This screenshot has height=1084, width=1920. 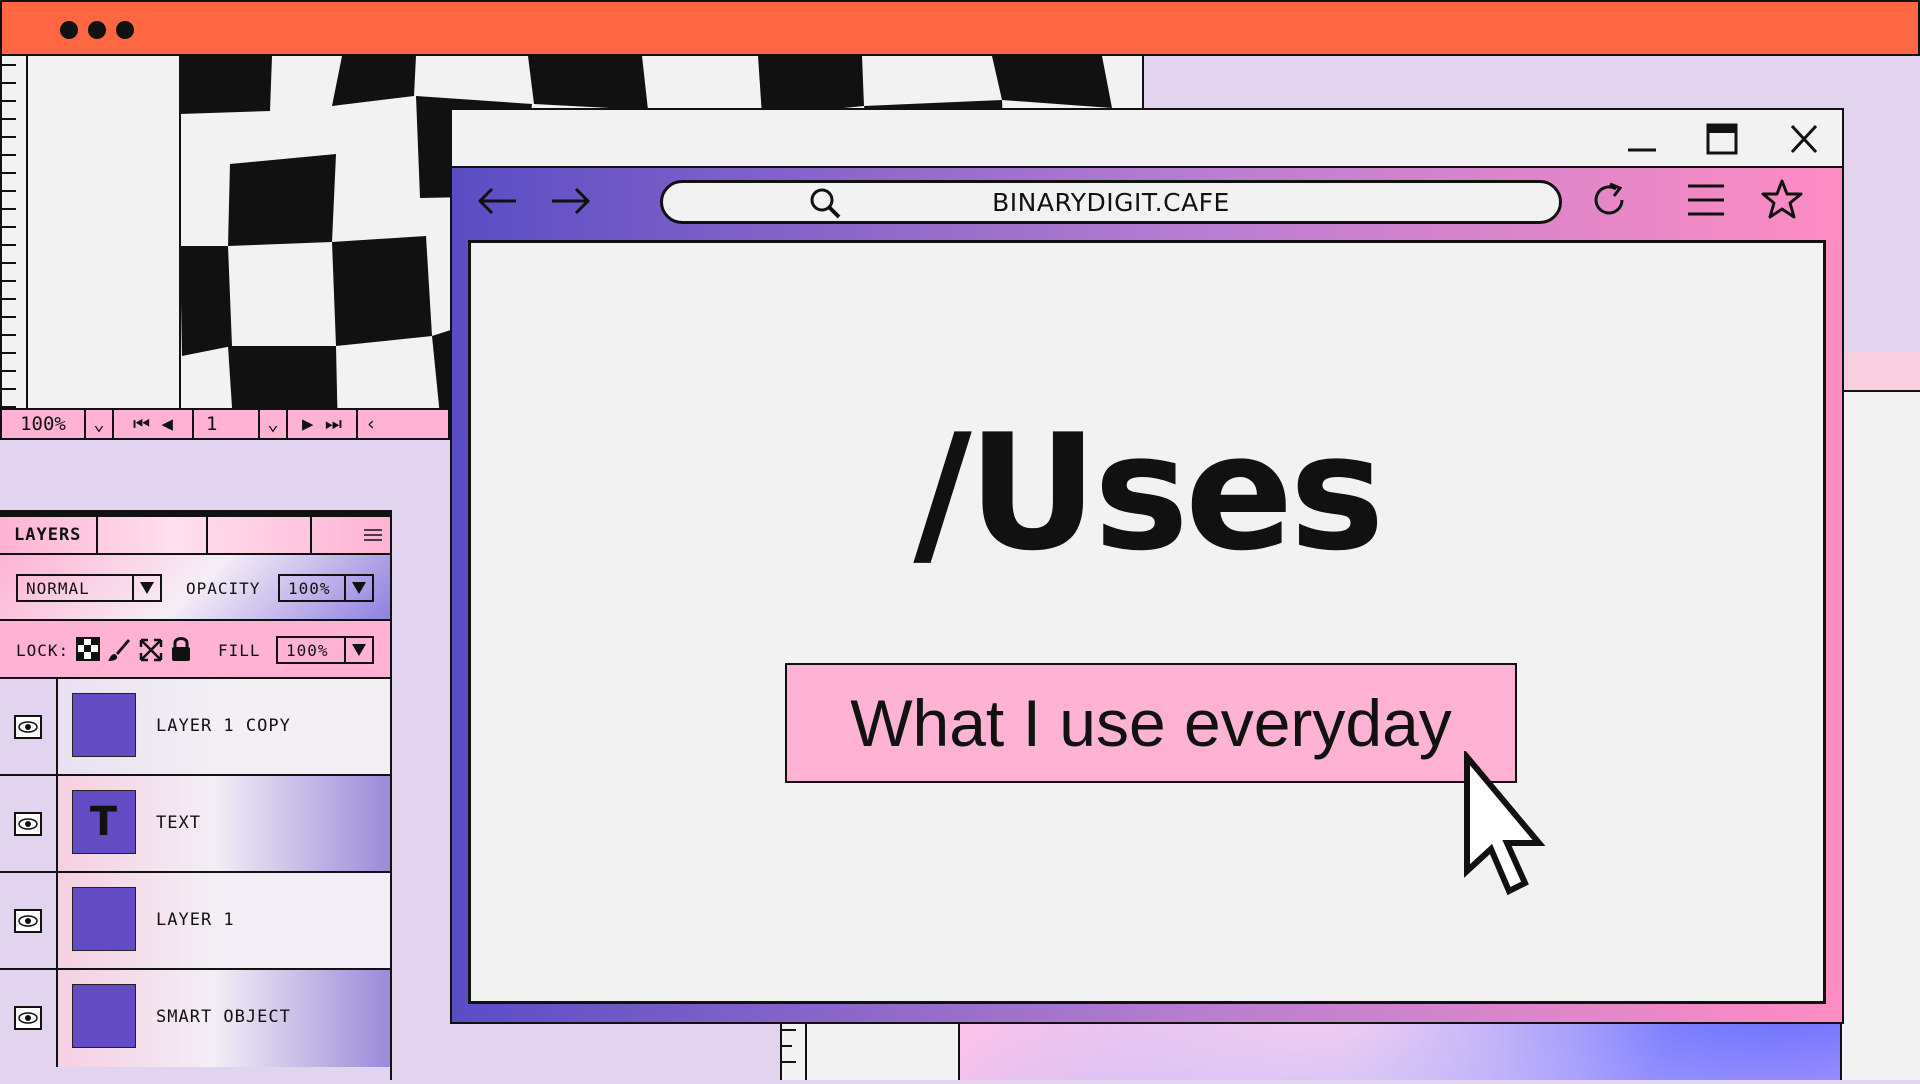 I want to click on layer-name: SMART OBJECT, so click(x=223, y=1017).